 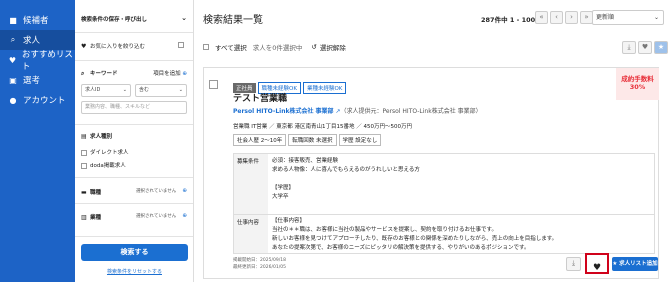 What do you see at coordinates (96, 218) in the screenshot?
I see `industry-label: 業種` at bounding box center [96, 218].